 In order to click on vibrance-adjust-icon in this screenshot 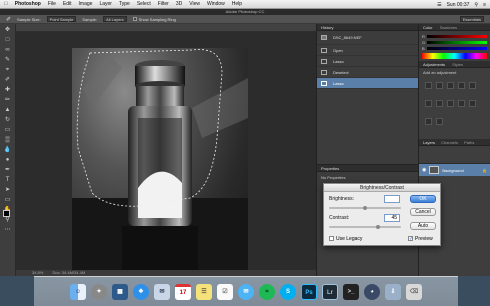, I will do `click(472, 85)`.